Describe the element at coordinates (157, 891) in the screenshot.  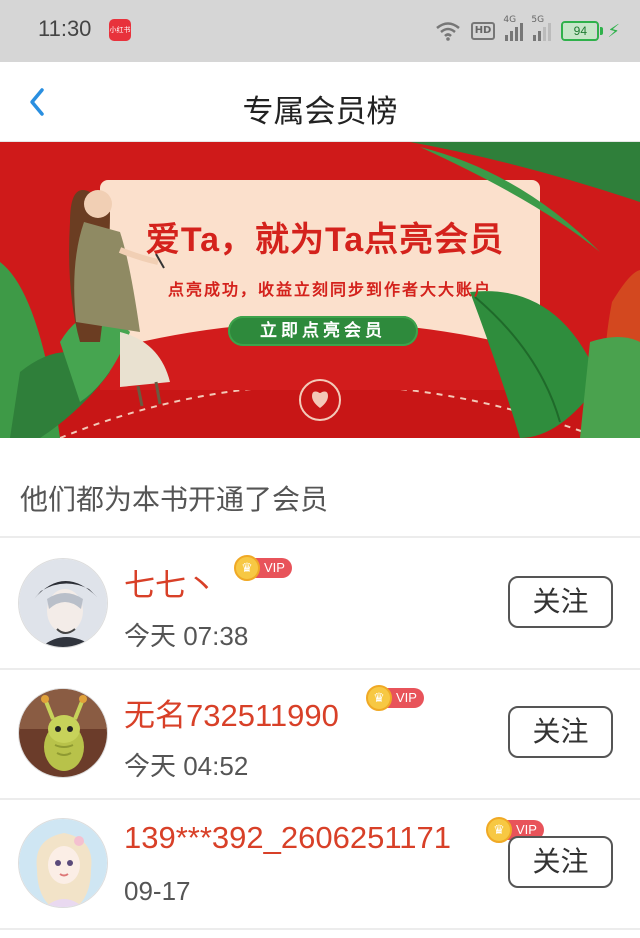
I see `member-time: 09-17` at that location.